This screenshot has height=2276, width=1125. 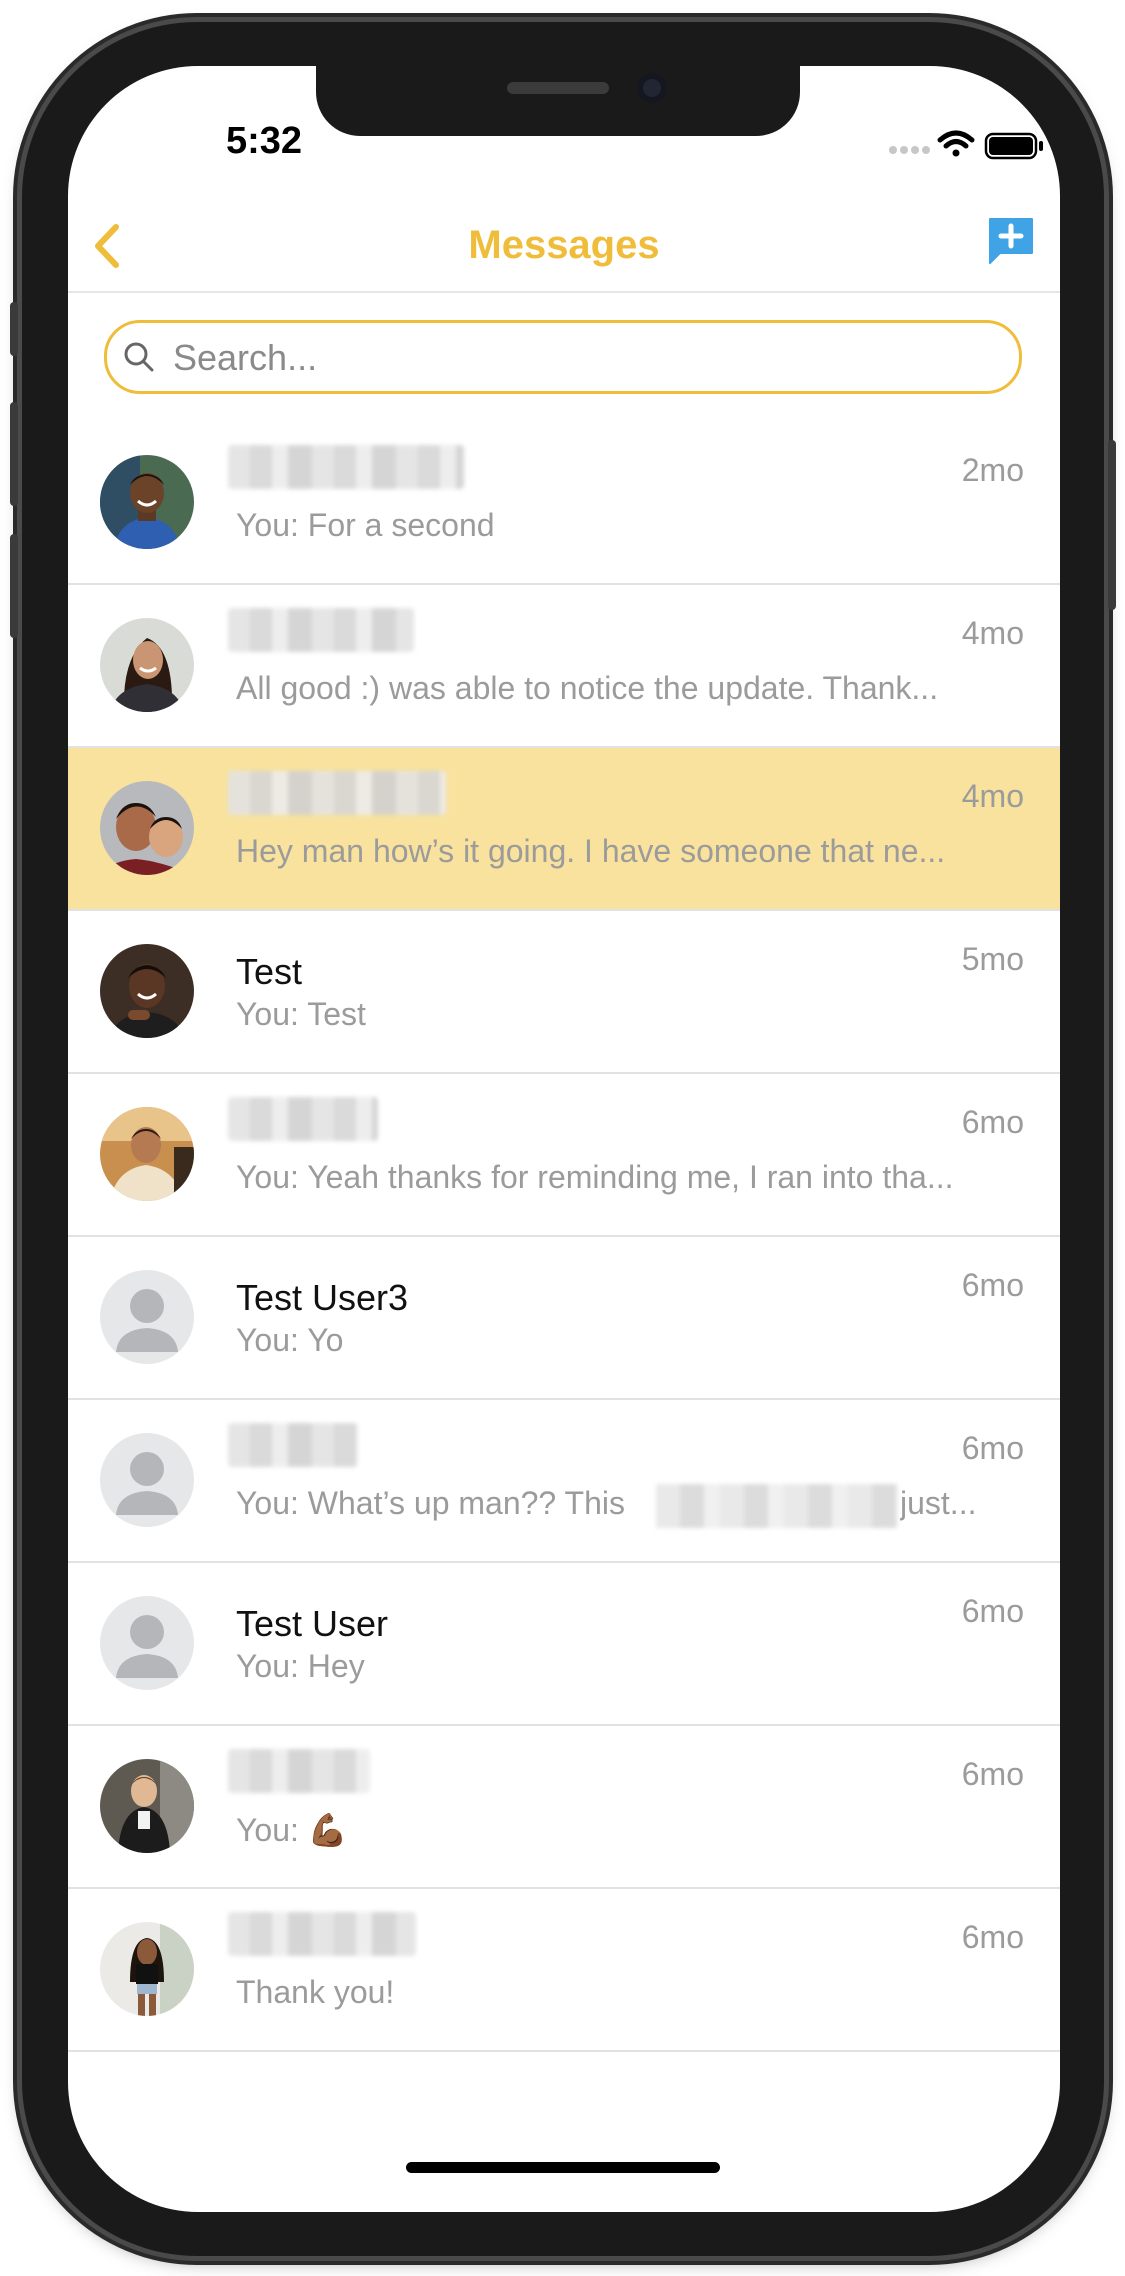 What do you see at coordinates (777, 1506) in the screenshot?
I see `redacted-text` at bounding box center [777, 1506].